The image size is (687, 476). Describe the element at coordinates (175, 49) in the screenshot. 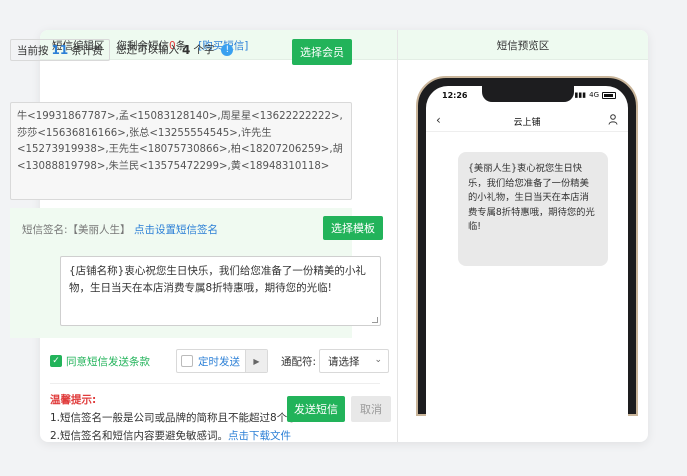

I see `remaining-chars: 您还可以输入 4 个字 !` at that location.